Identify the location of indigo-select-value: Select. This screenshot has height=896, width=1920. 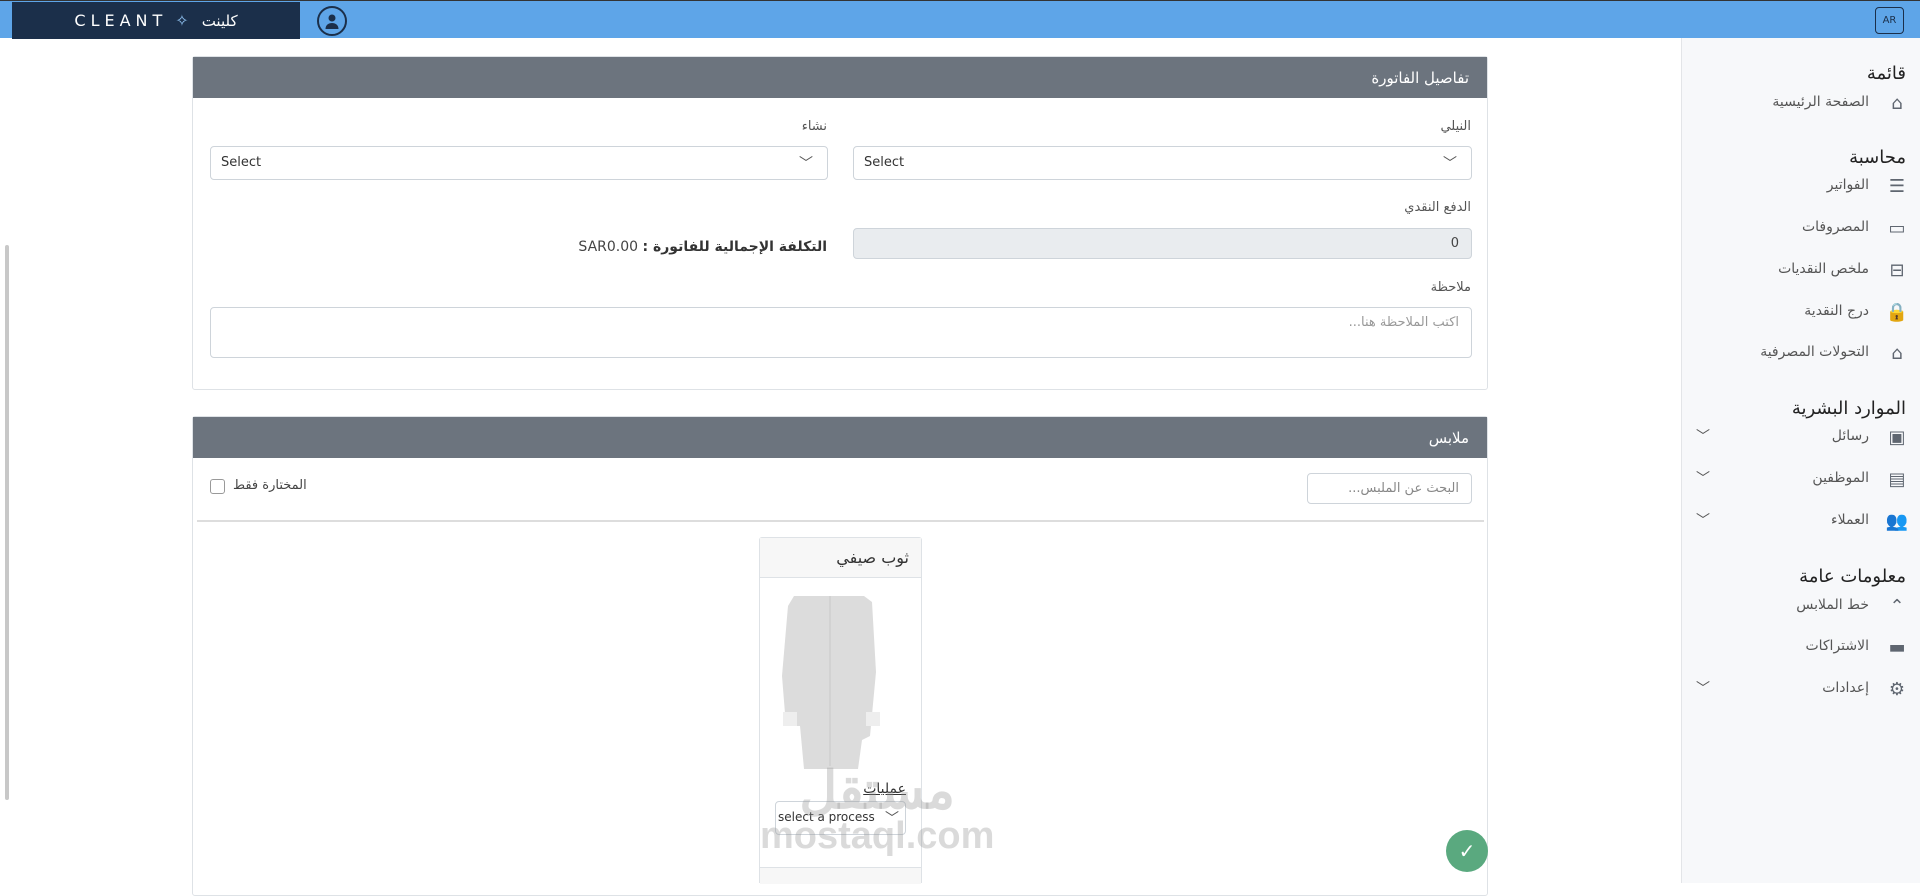
(884, 162).